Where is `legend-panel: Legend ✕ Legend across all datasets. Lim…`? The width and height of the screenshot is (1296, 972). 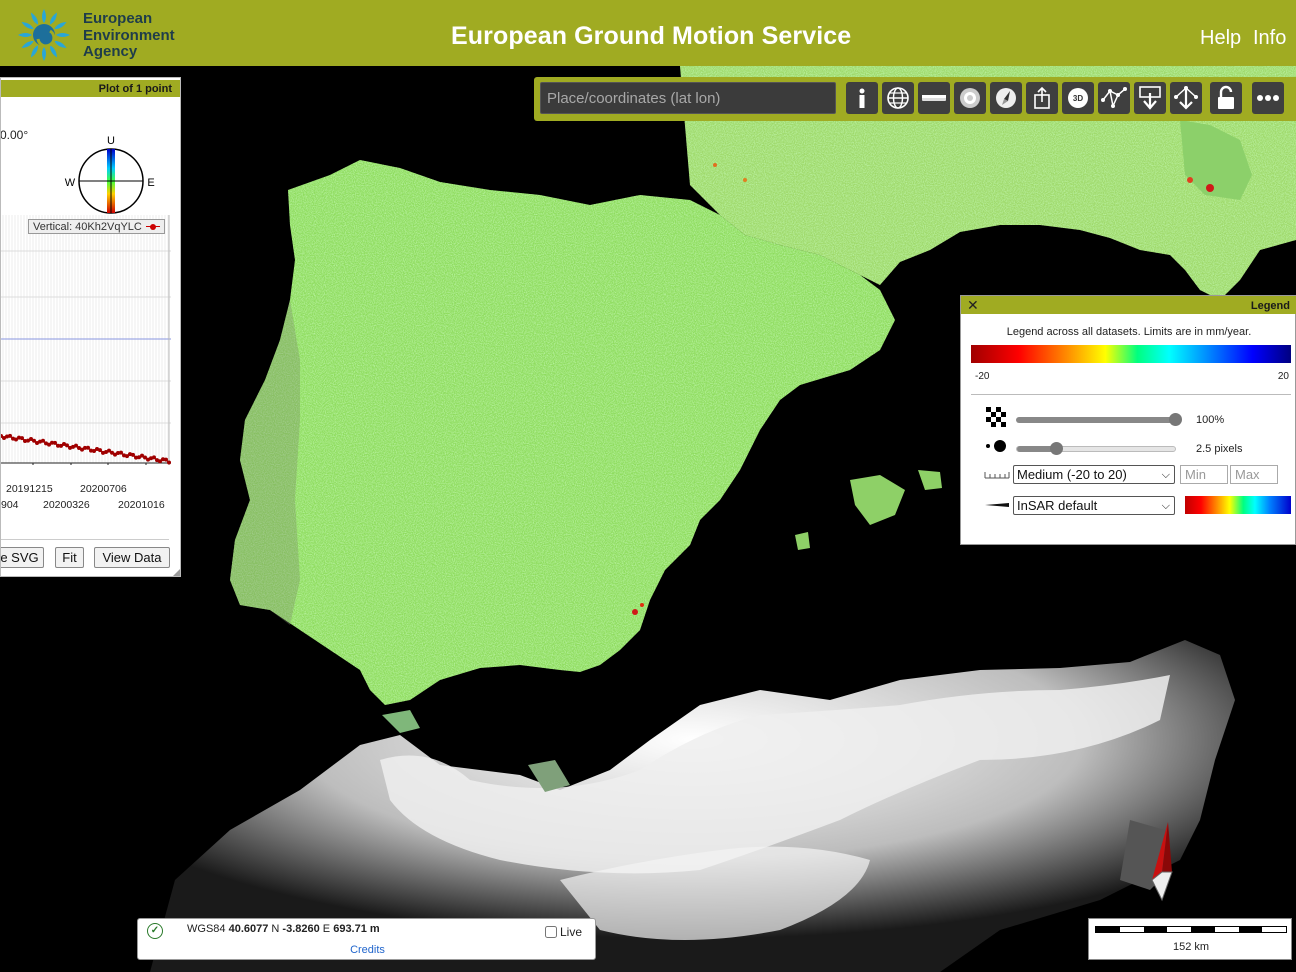
legend-panel: Legend ✕ Legend across all datasets. Lim… is located at coordinates (1128, 420).